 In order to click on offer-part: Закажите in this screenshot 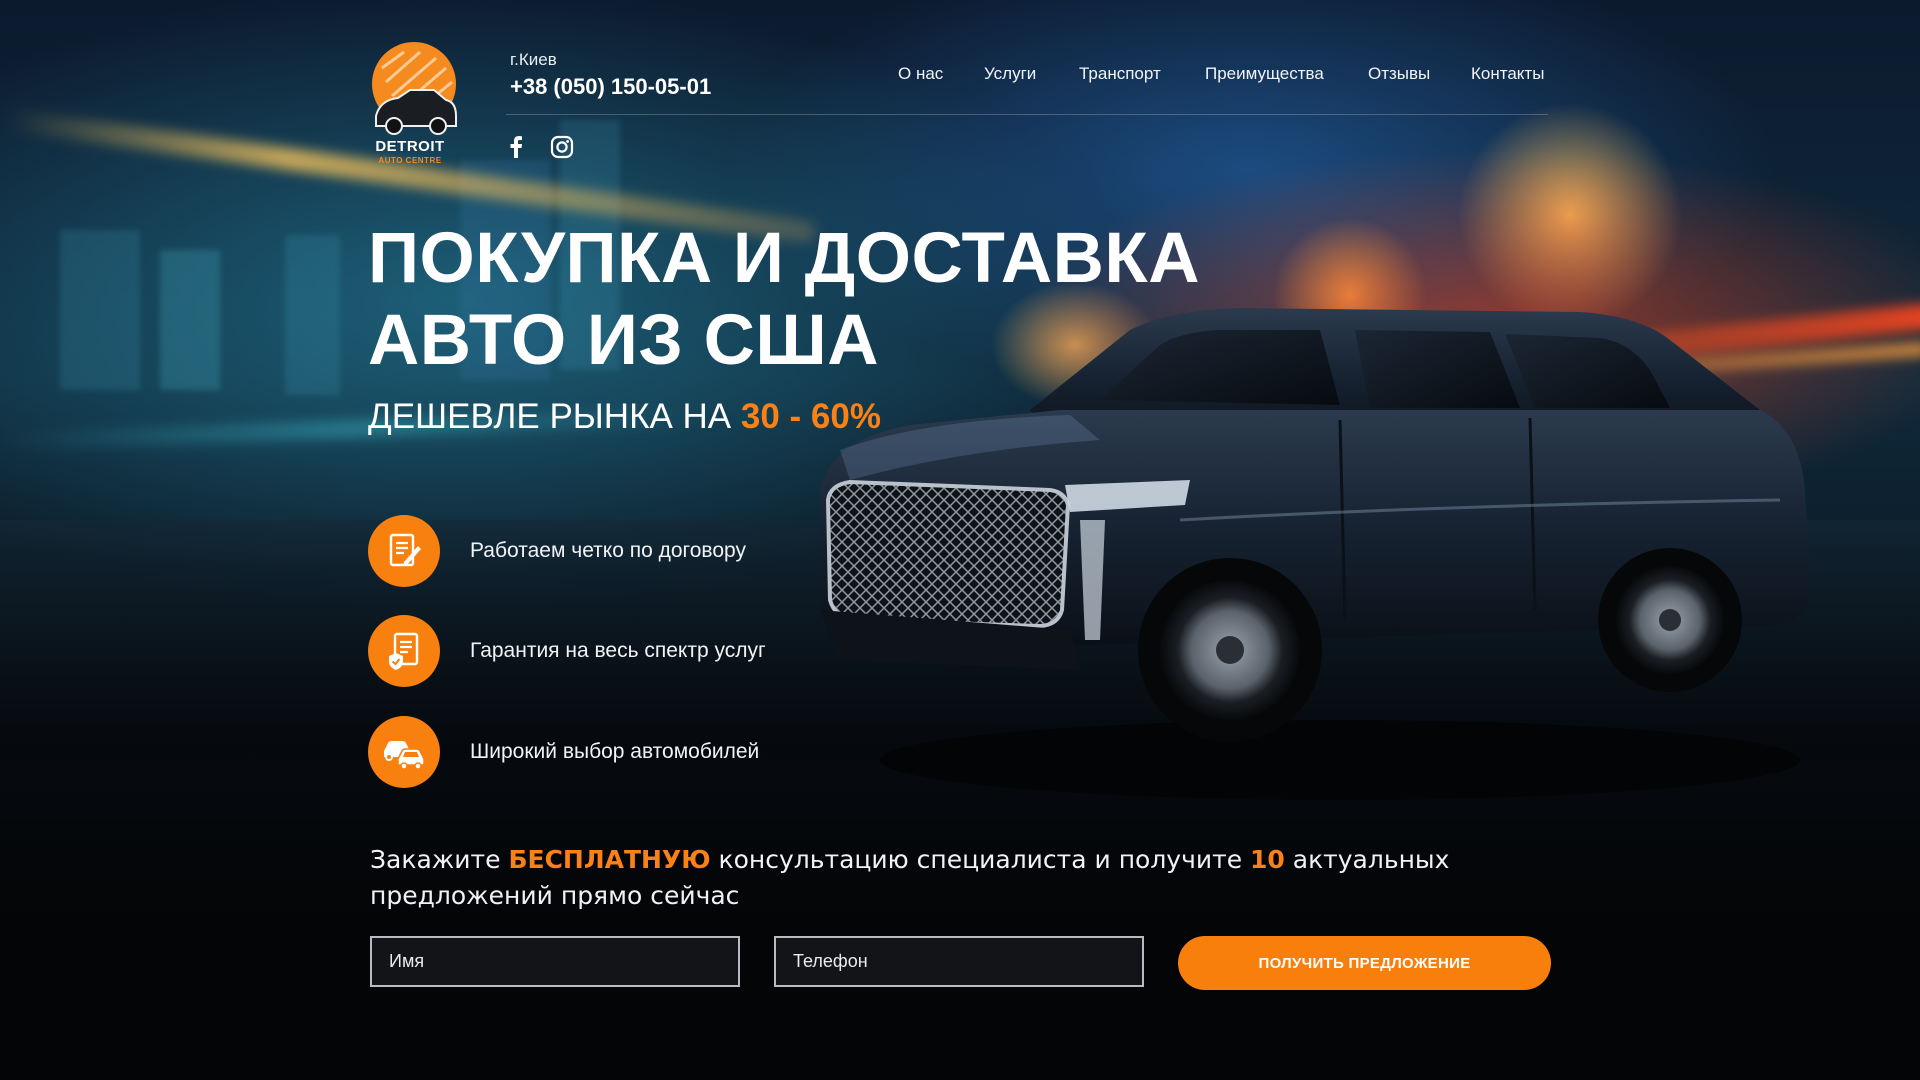, I will do `click(439, 859)`.